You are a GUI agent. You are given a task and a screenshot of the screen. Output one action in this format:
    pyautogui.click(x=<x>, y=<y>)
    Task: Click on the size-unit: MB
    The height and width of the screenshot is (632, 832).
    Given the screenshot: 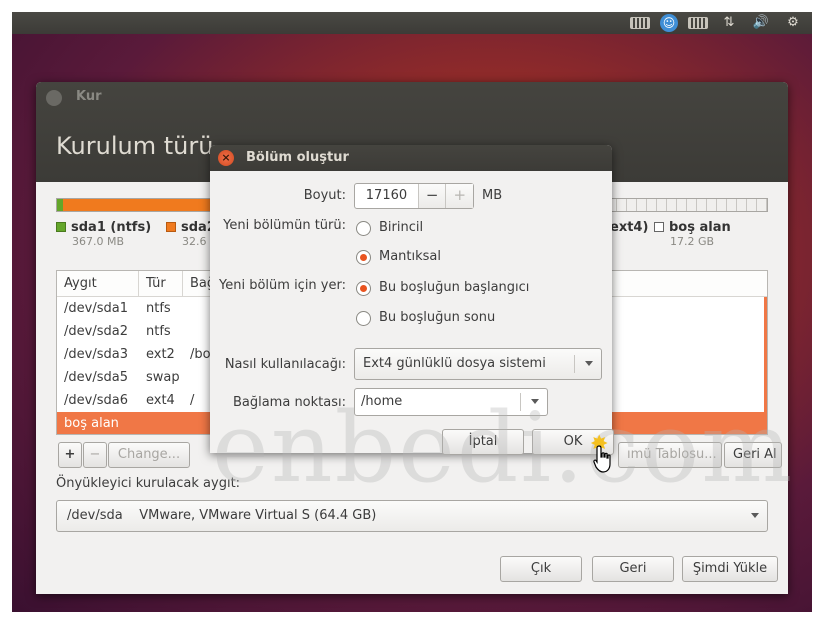 What is the action you would take?
    pyautogui.click(x=492, y=195)
    